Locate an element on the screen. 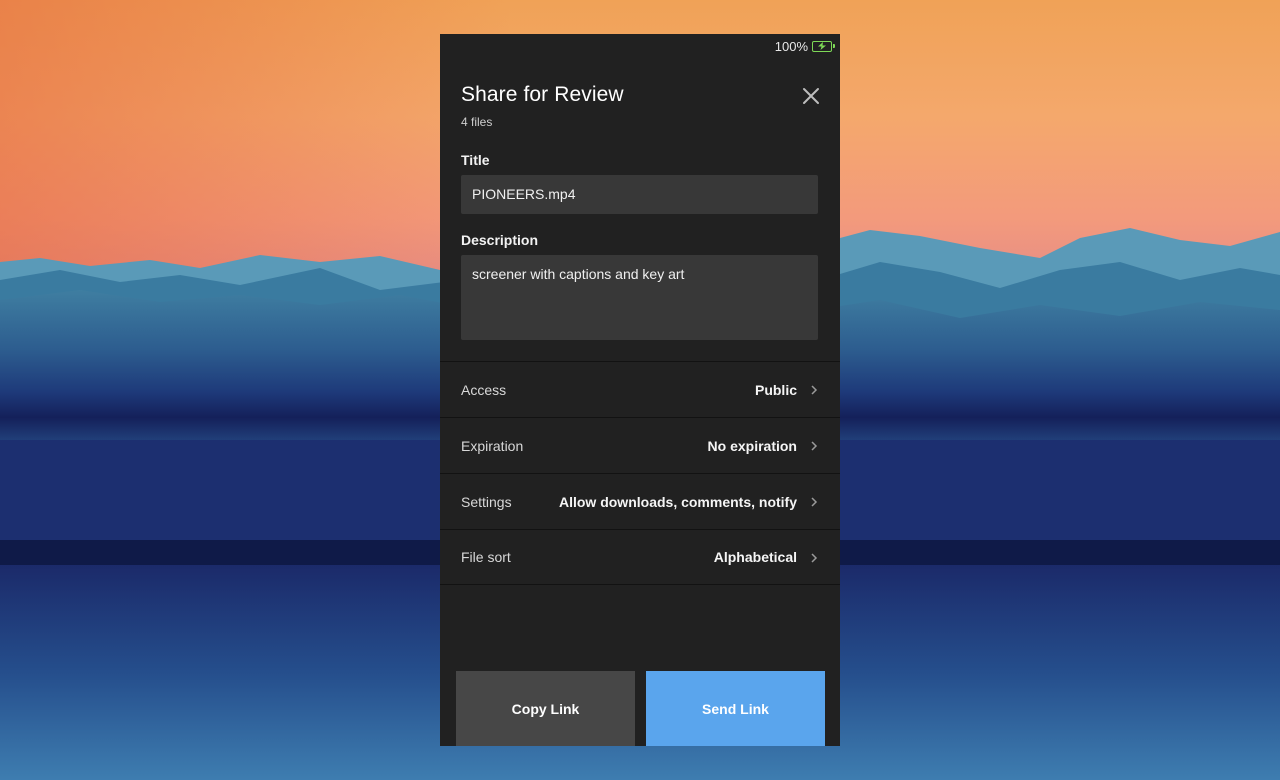 The image size is (1280, 780). copy-link-button: Copy Link is located at coordinates (545, 708).